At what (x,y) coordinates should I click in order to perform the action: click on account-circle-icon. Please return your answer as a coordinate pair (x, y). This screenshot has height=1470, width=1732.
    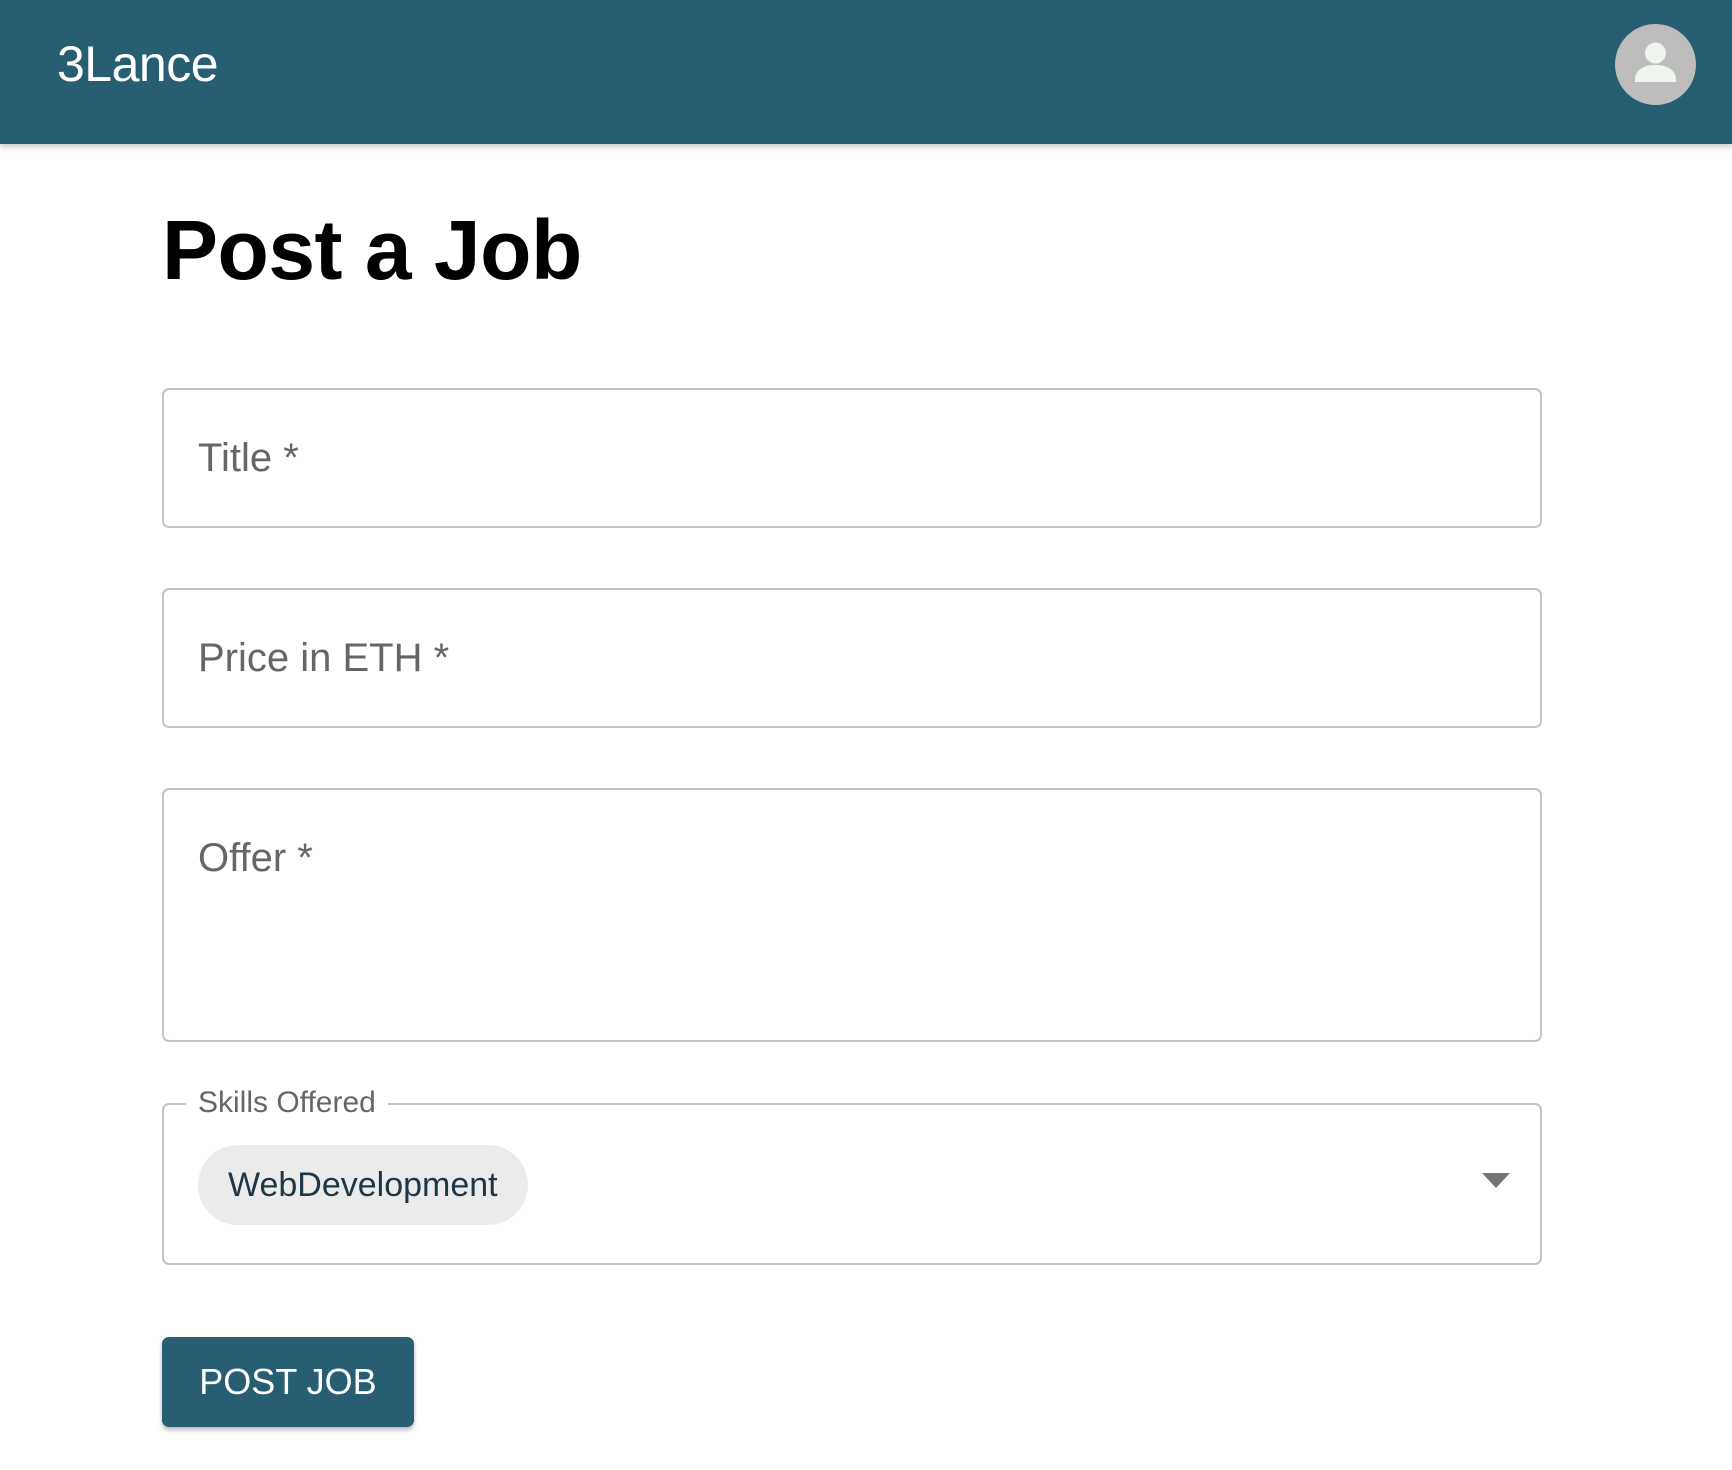
    Looking at the image, I should click on (1655, 62).